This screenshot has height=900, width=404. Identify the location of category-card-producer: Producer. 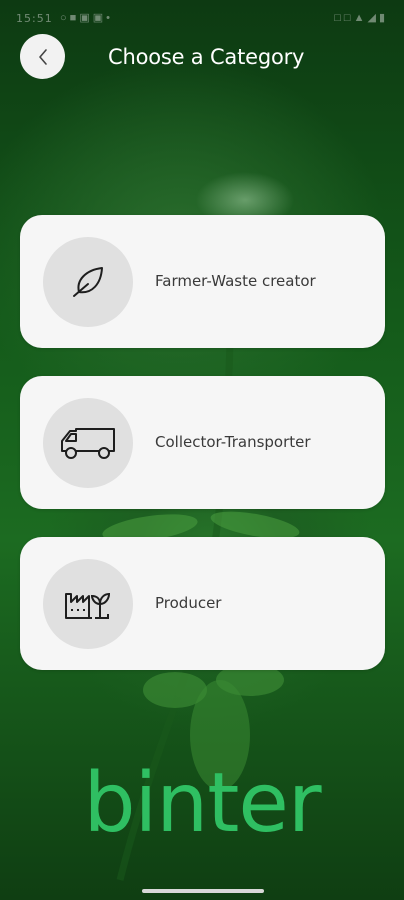
(202, 603).